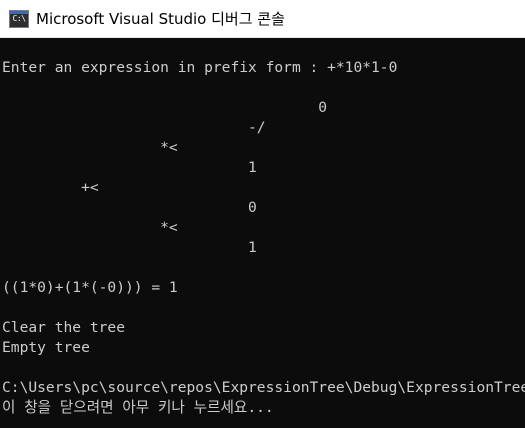 The width and height of the screenshot is (525, 428). I want to click on title-bar: C:\ Microsoft Visual Studio 디버그 콘솔, so click(262, 19).